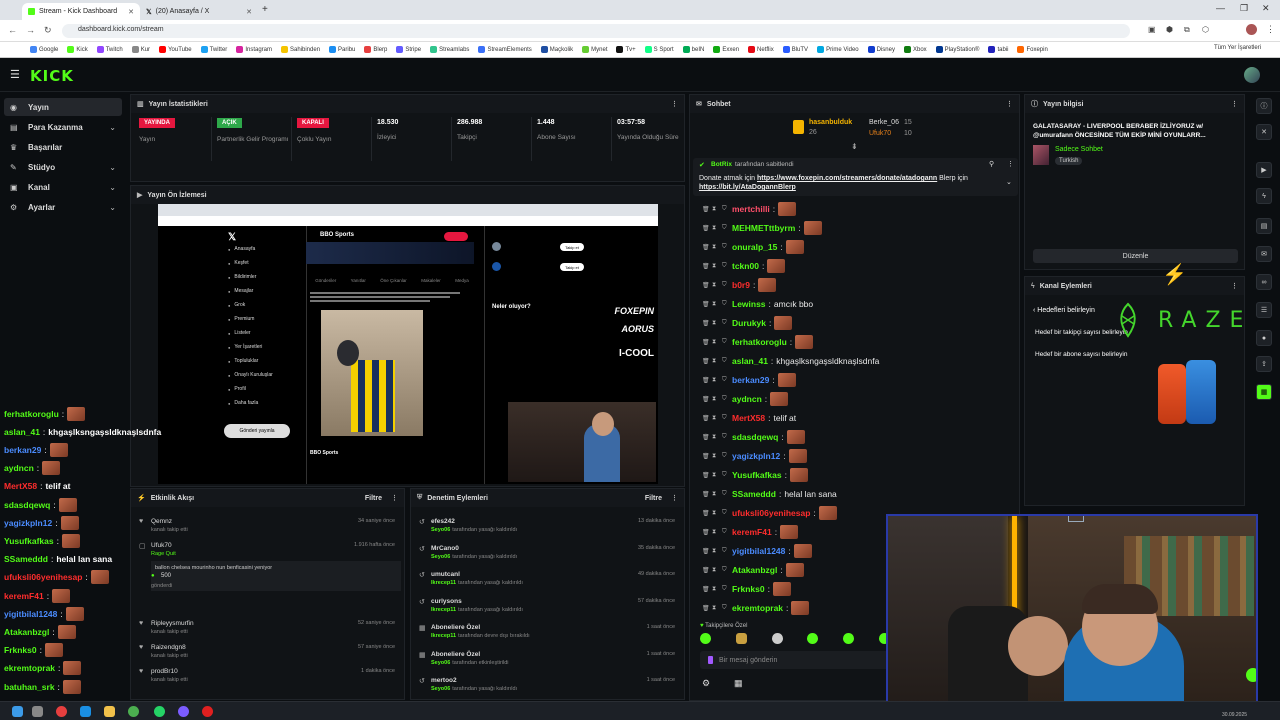 The image size is (1280, 720). I want to click on goals-back-link: ‹ Hedefleri belirleyin, so click(1064, 310).